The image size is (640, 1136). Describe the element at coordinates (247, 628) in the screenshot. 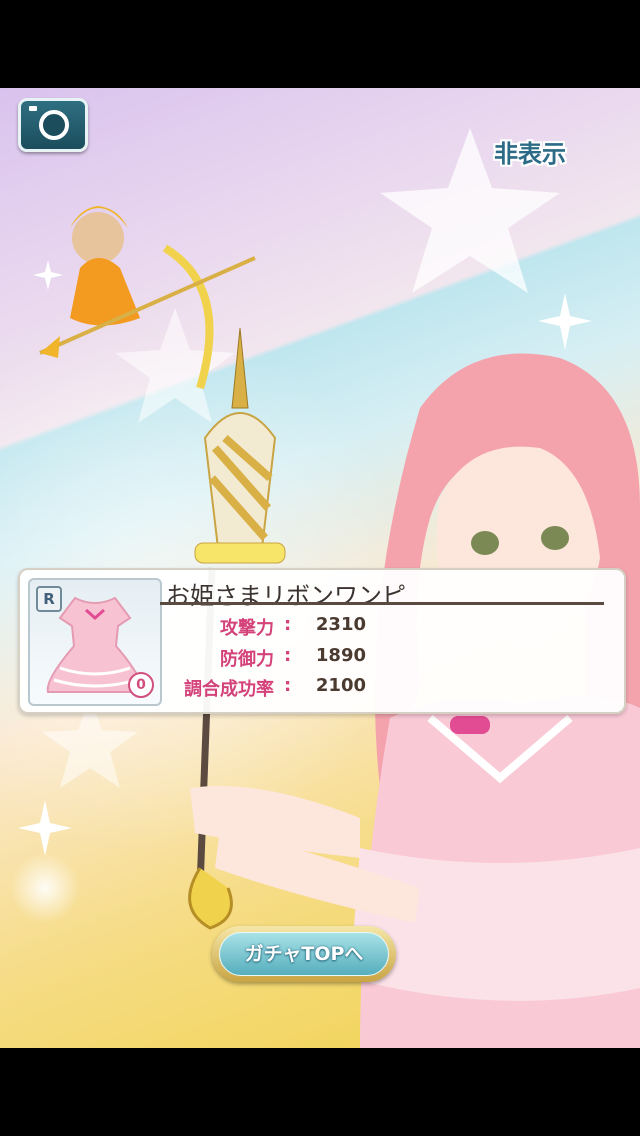

I see `stat-label: 攻撃力` at that location.